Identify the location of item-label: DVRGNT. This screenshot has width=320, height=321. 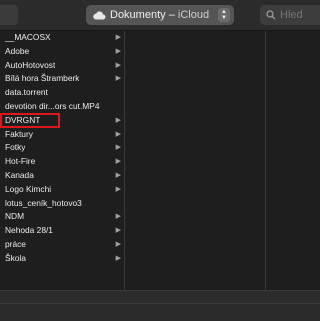
(23, 119).